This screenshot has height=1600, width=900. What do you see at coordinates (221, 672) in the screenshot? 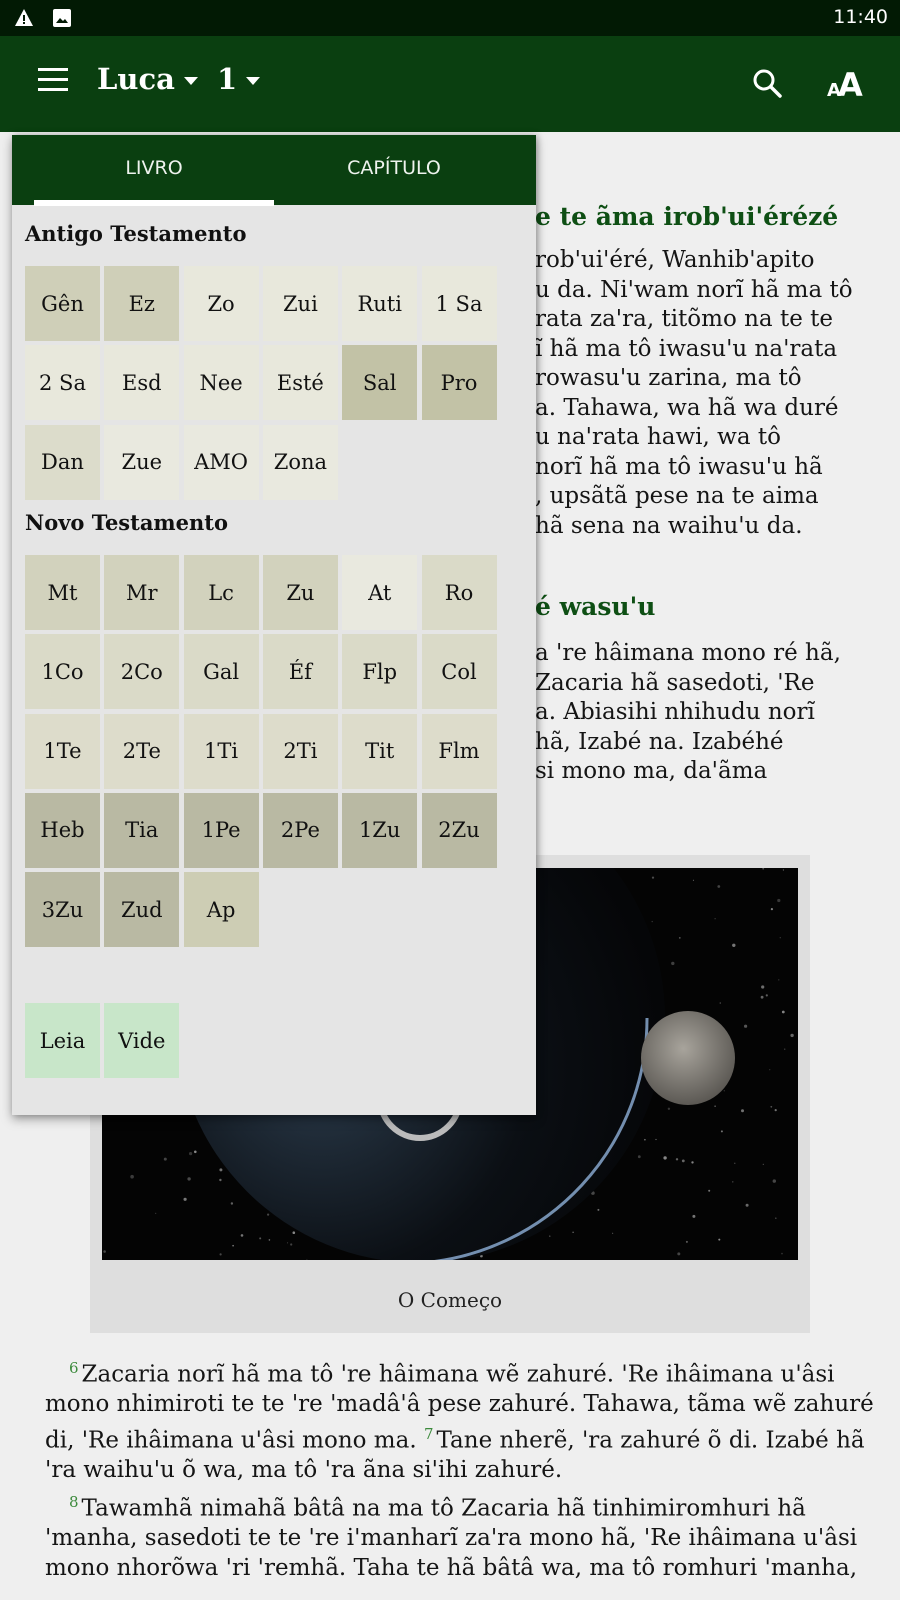
I see `book-tile-gal: Gal` at bounding box center [221, 672].